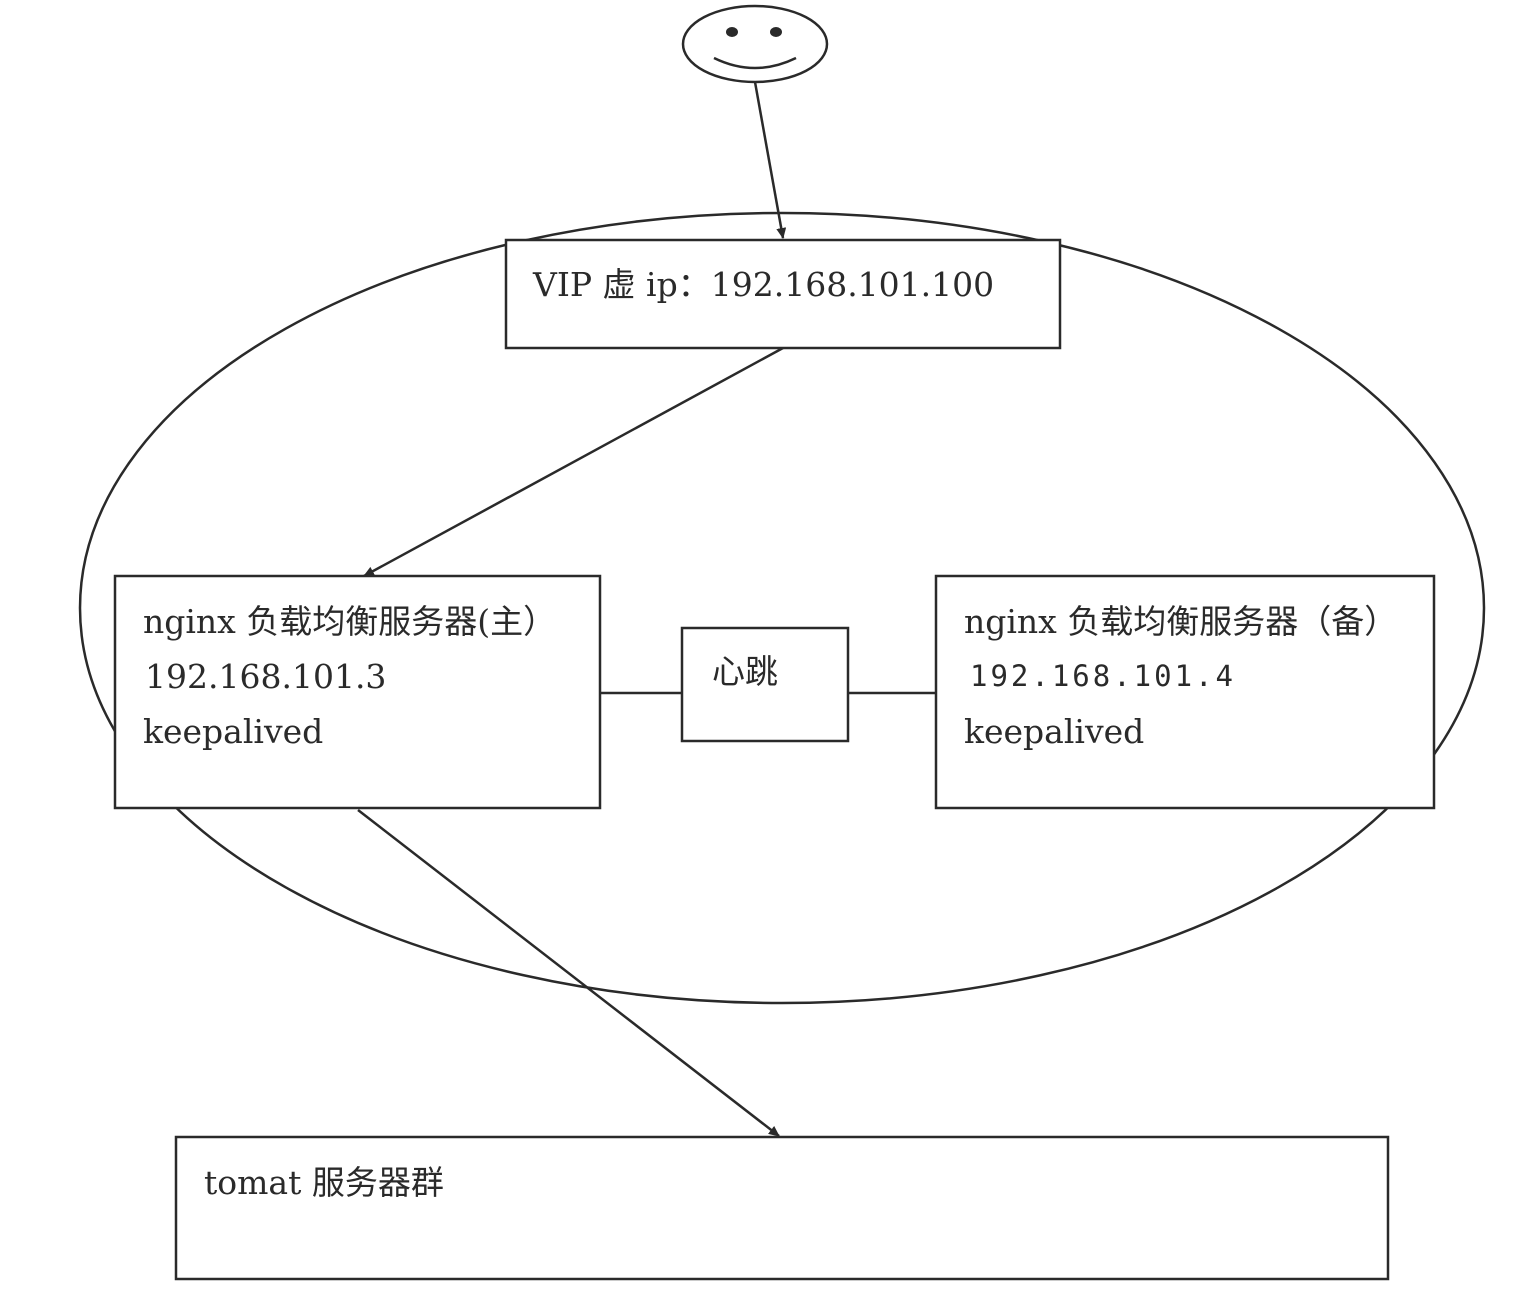  I want to click on master-software: keepalived, so click(233, 731).